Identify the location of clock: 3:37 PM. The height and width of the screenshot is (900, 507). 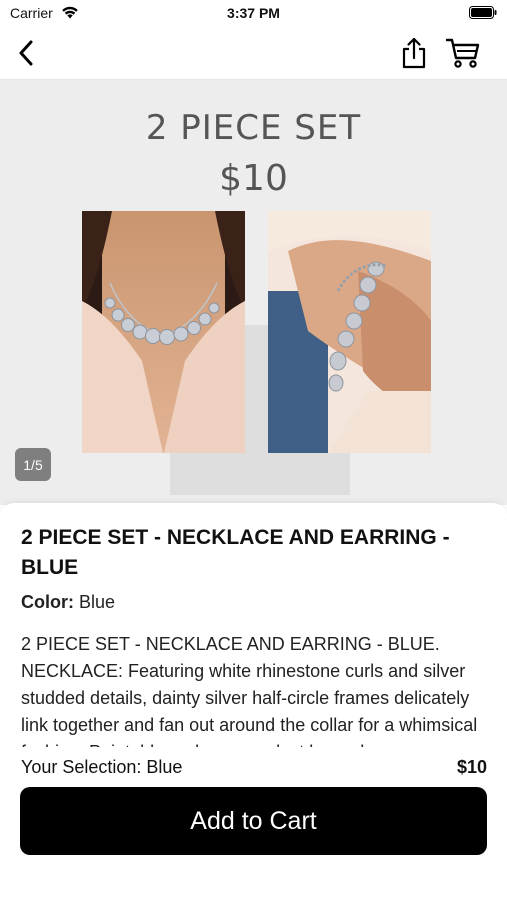
(253, 13).